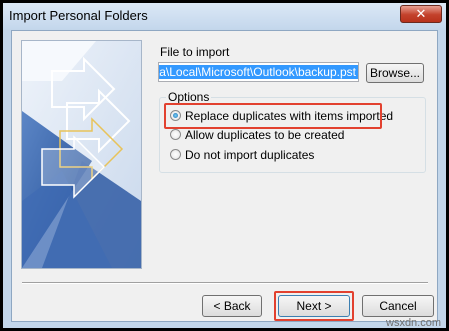 The image size is (449, 331). Describe the element at coordinates (250, 155) in the screenshot. I see `radio-label: Do not import duplicates` at that location.